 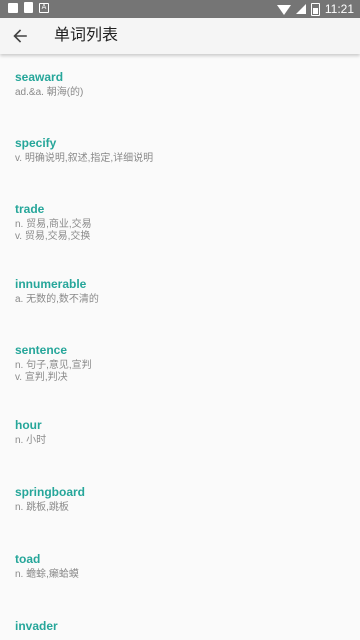 I want to click on battery-icon, so click(x=315, y=9).